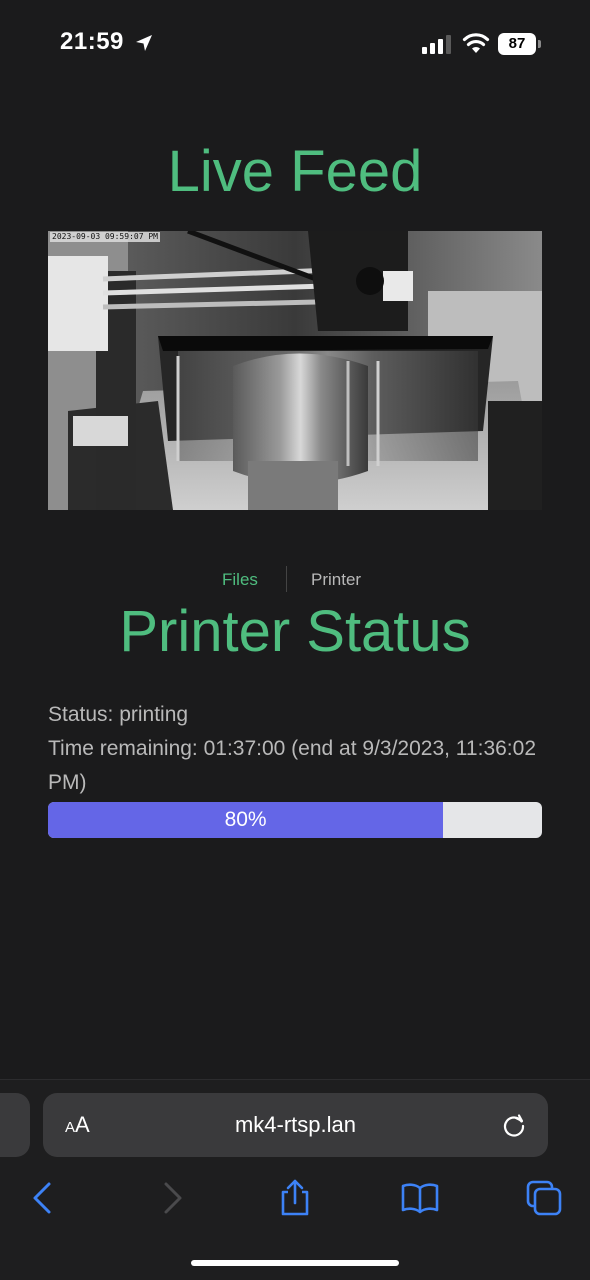 This screenshot has width=590, height=1280. What do you see at coordinates (172, 1198) in the screenshot?
I see `forward-icon` at bounding box center [172, 1198].